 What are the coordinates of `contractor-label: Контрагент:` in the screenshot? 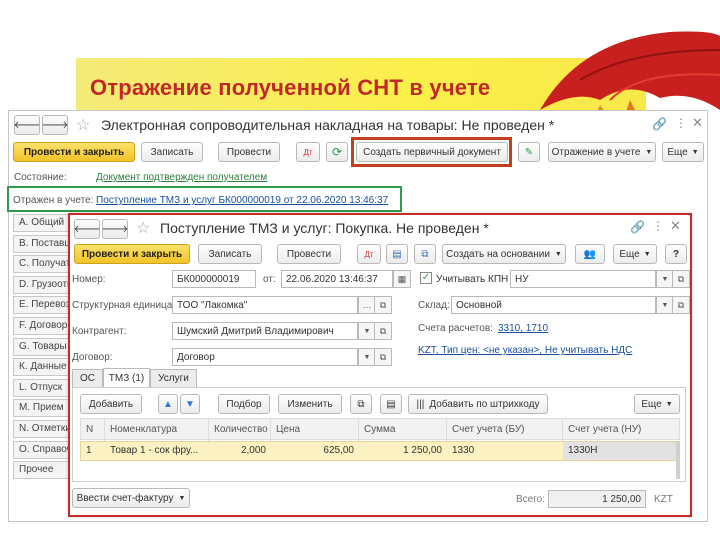 It's located at (99, 331).